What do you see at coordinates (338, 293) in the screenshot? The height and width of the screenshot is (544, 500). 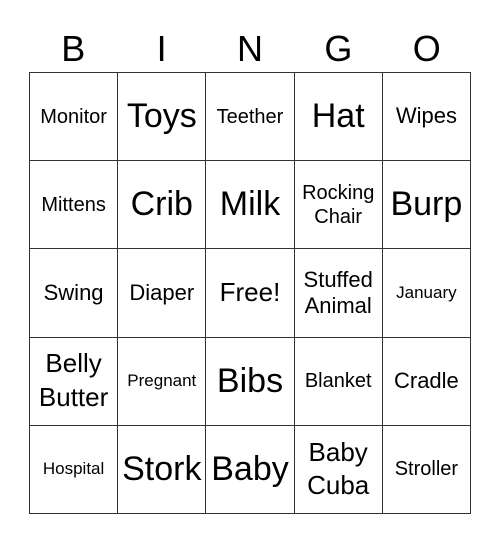 I see `bingo-cell: Stuffed Animal` at bounding box center [338, 293].